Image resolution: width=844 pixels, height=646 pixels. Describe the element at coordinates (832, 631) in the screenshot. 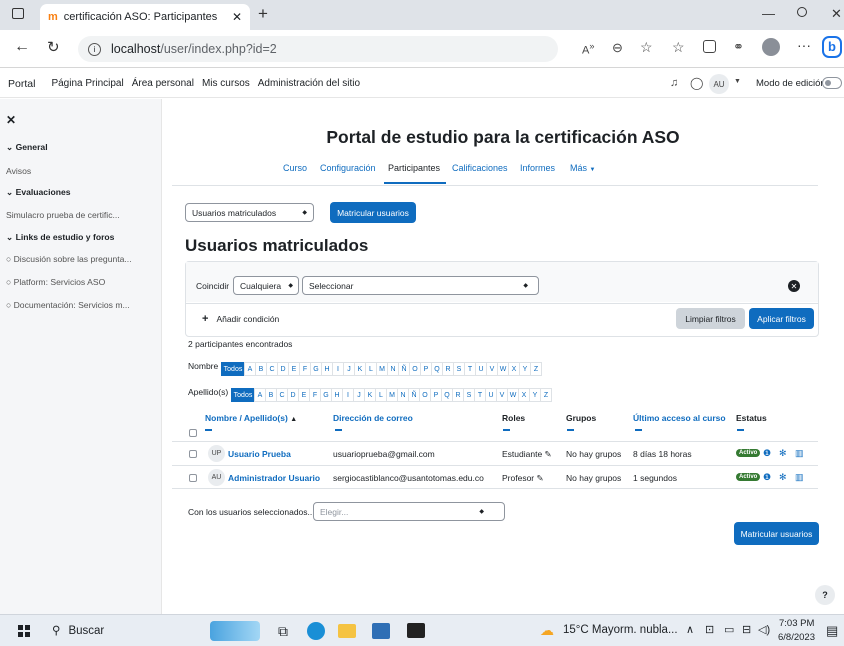

I see `notification-center-icon: ▤` at that location.